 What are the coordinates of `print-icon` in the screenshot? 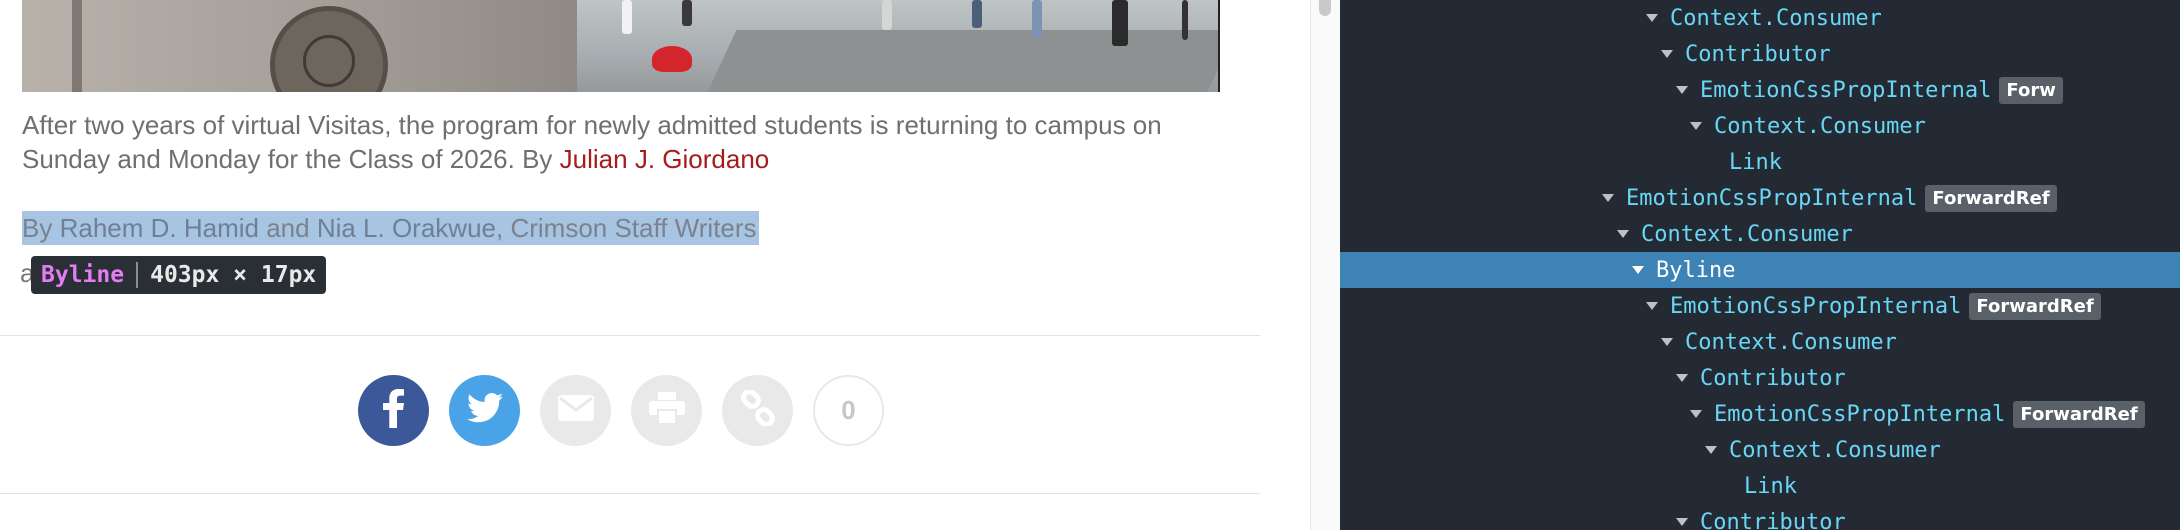 It's located at (666, 410).